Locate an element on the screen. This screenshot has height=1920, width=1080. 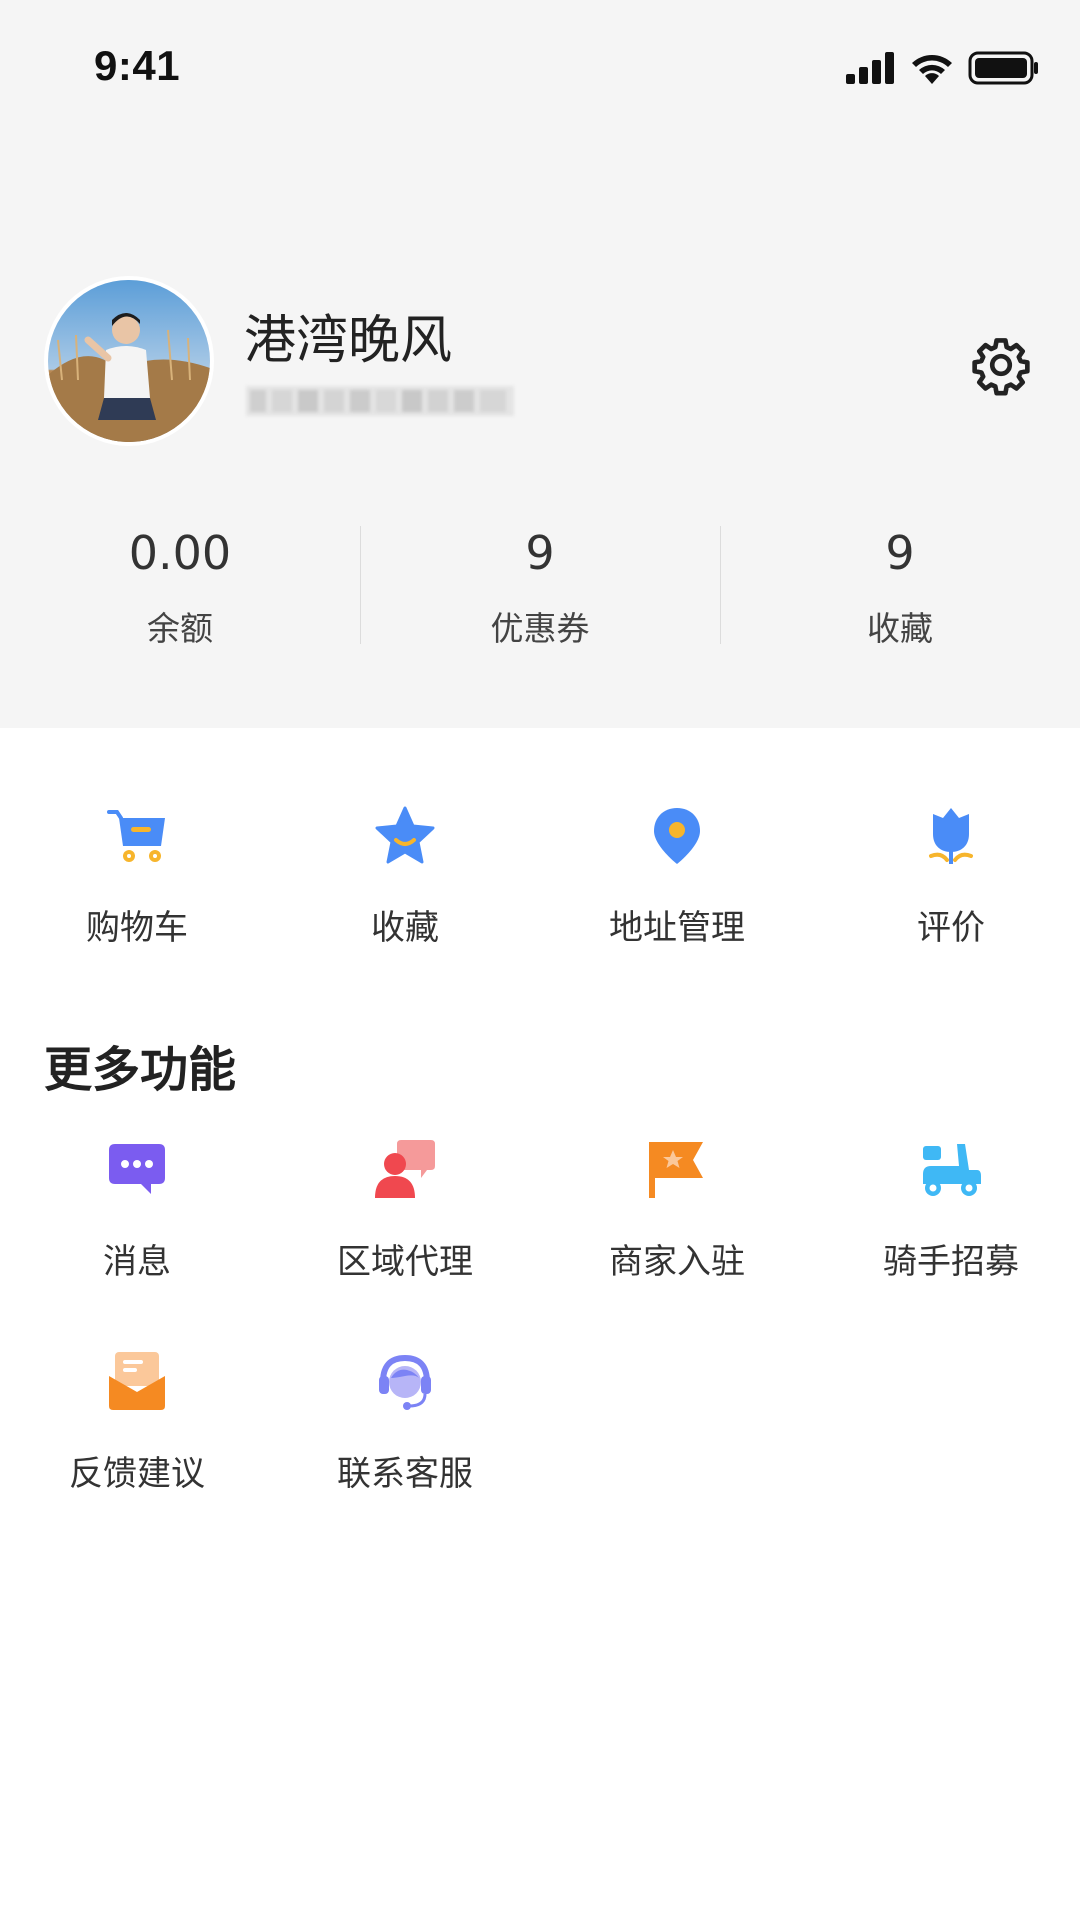
more-item-messages: 消息 is located at coordinates (137, 1220).